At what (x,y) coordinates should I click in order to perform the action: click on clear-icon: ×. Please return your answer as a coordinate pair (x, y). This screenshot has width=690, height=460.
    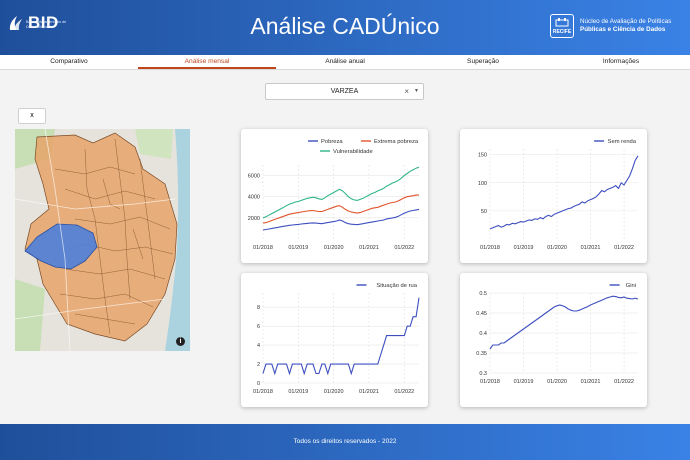
    Looking at the image, I should click on (406, 91).